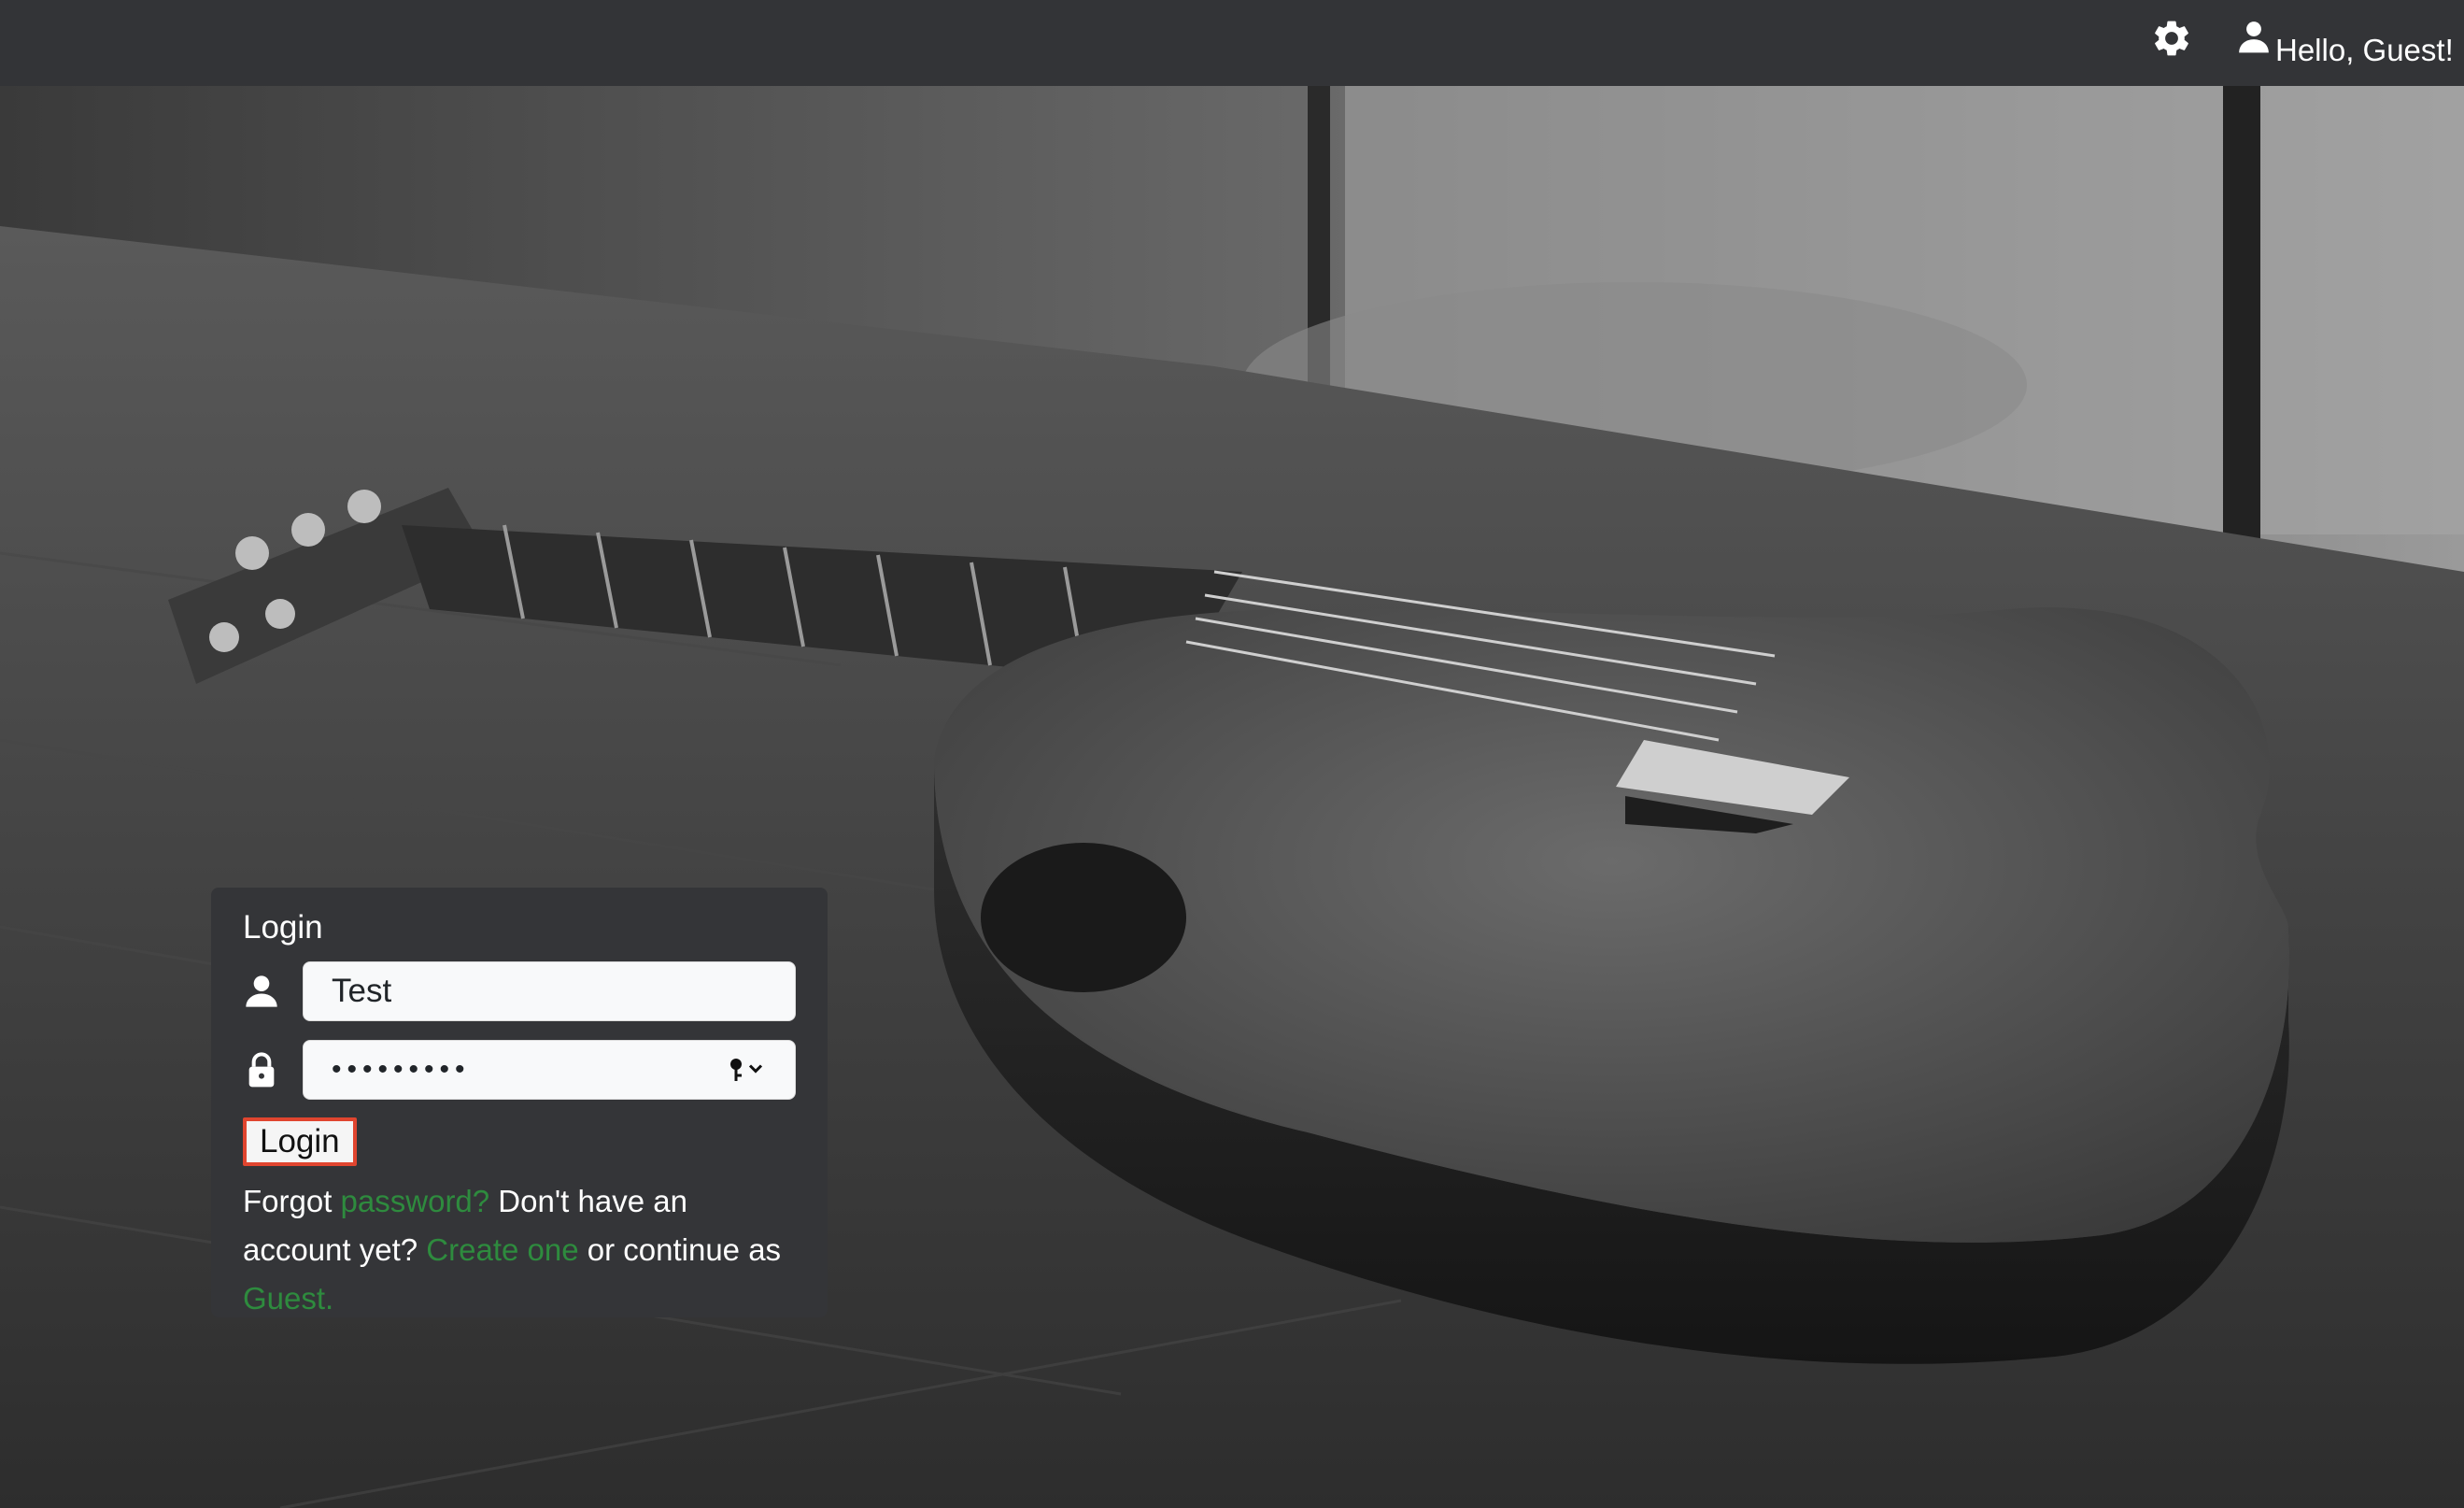 This screenshot has height=1508, width=2464. I want to click on password-row: •••••••••, so click(520, 1070).